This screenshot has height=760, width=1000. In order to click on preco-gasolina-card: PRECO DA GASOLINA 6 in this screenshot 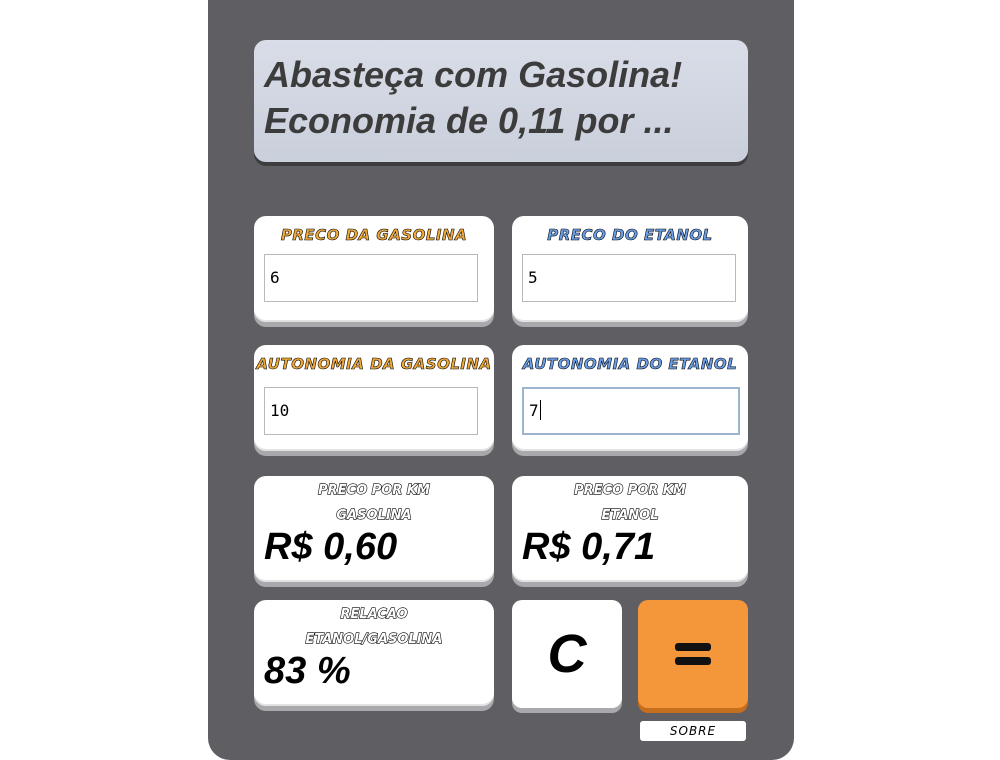, I will do `click(374, 269)`.